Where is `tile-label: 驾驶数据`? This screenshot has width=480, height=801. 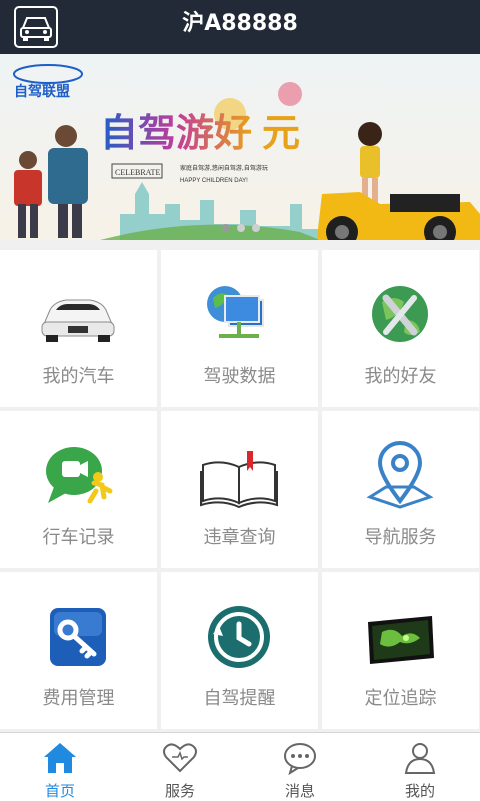 tile-label: 驾驶数据 is located at coordinates (239, 376).